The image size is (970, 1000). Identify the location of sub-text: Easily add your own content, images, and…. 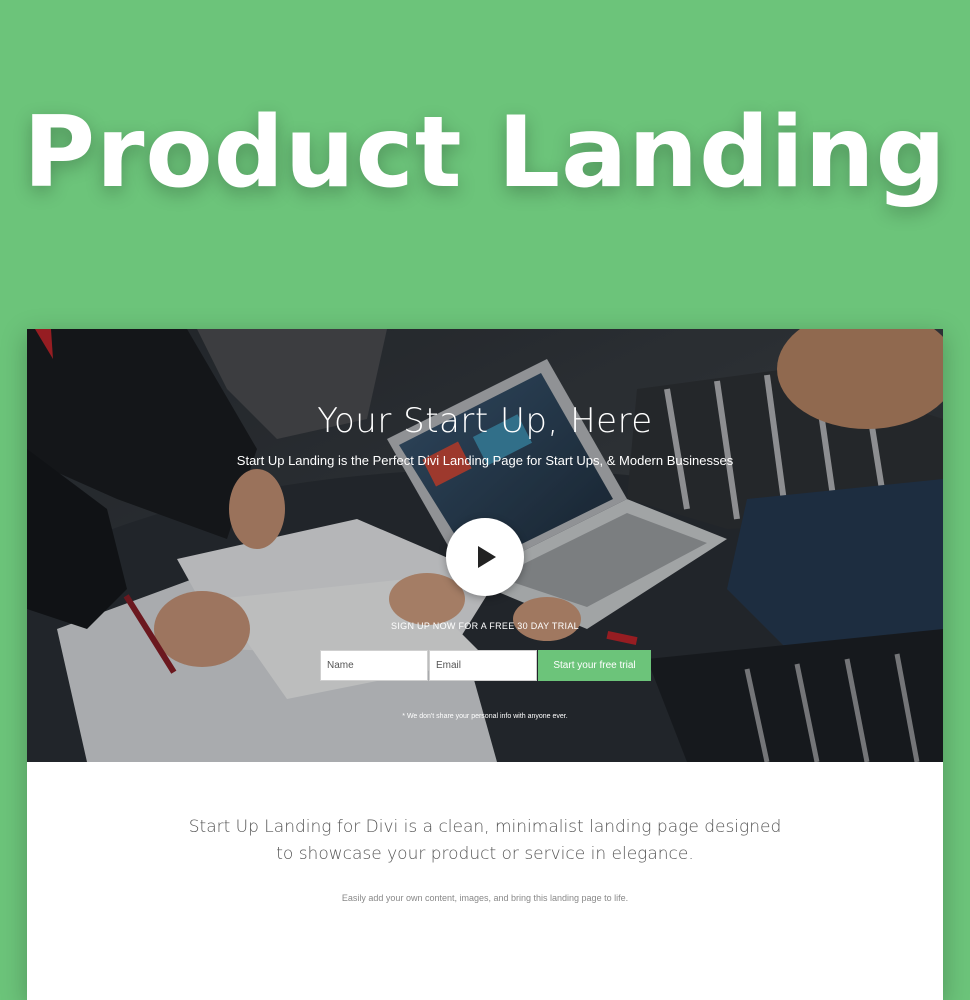
(485, 898).